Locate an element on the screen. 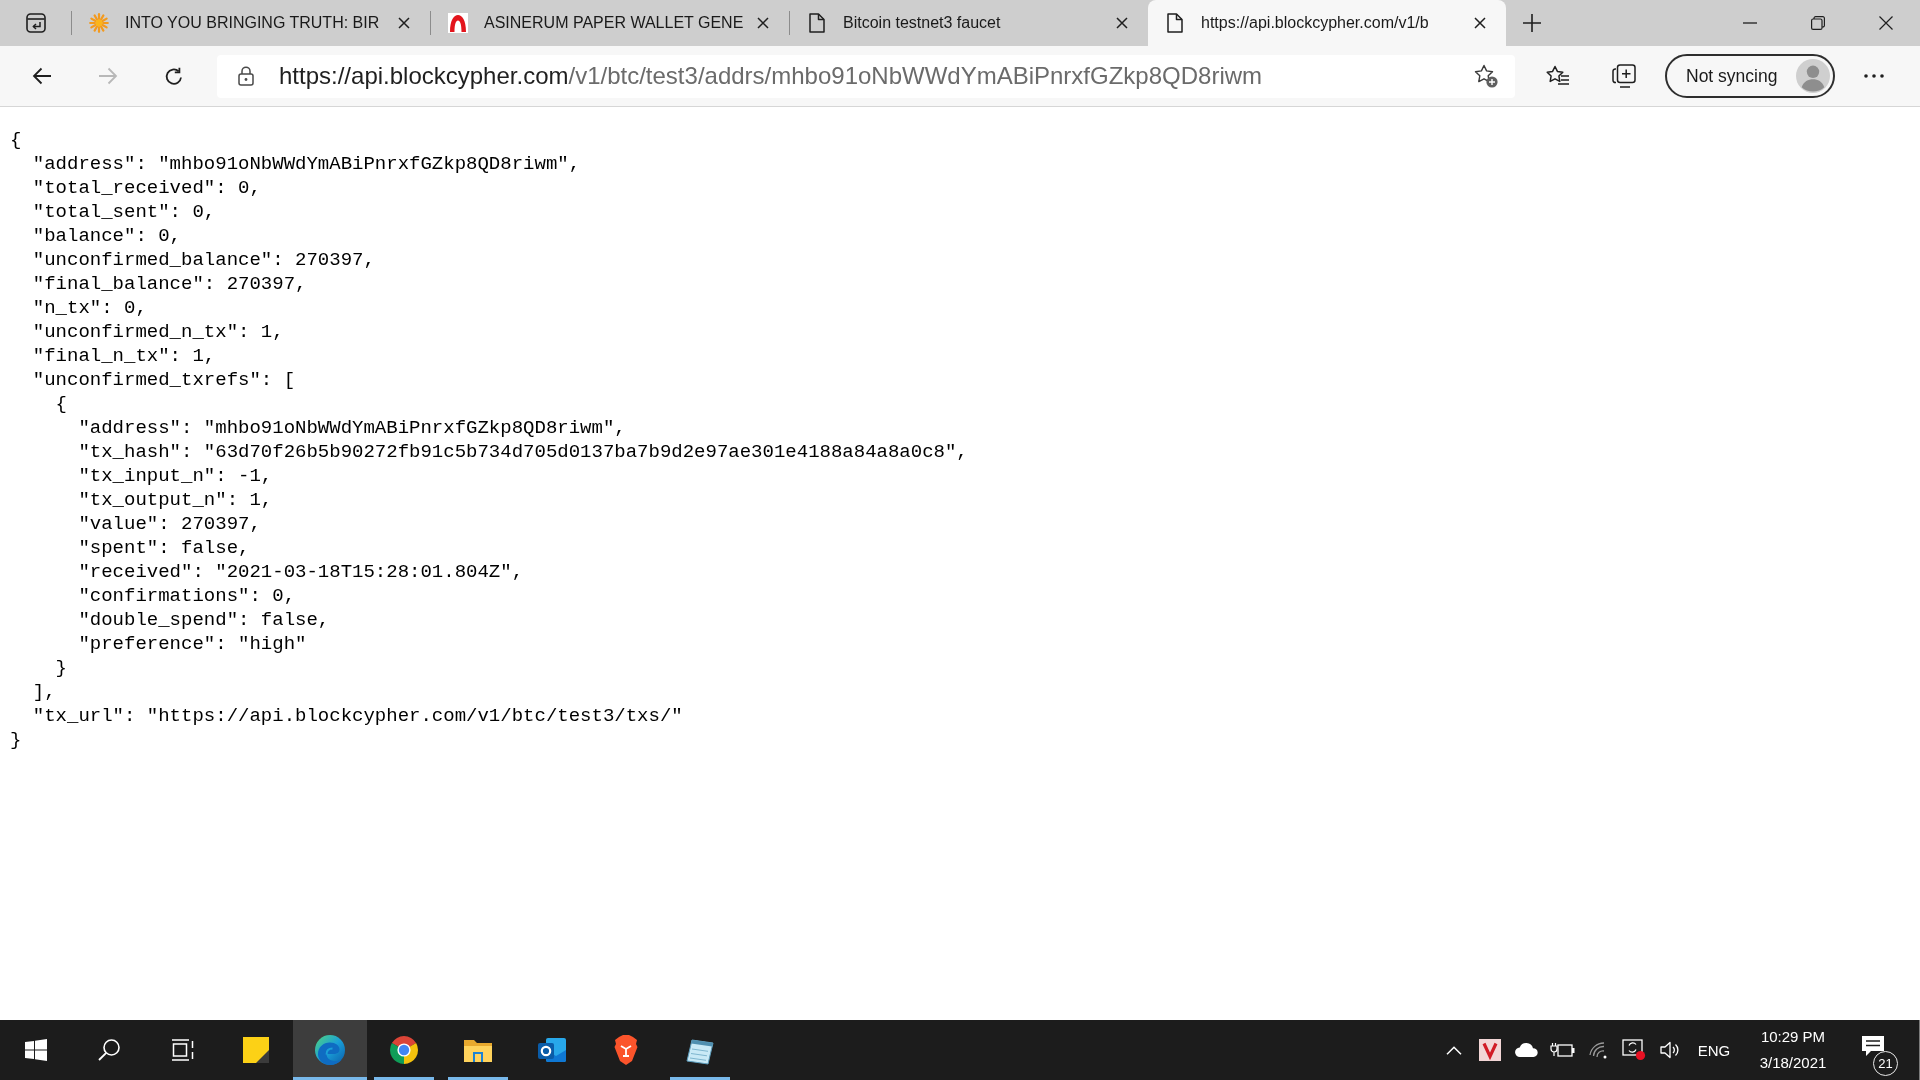 The image size is (1920, 1080). notifications-button: 21 is located at coordinates (1877, 1050).